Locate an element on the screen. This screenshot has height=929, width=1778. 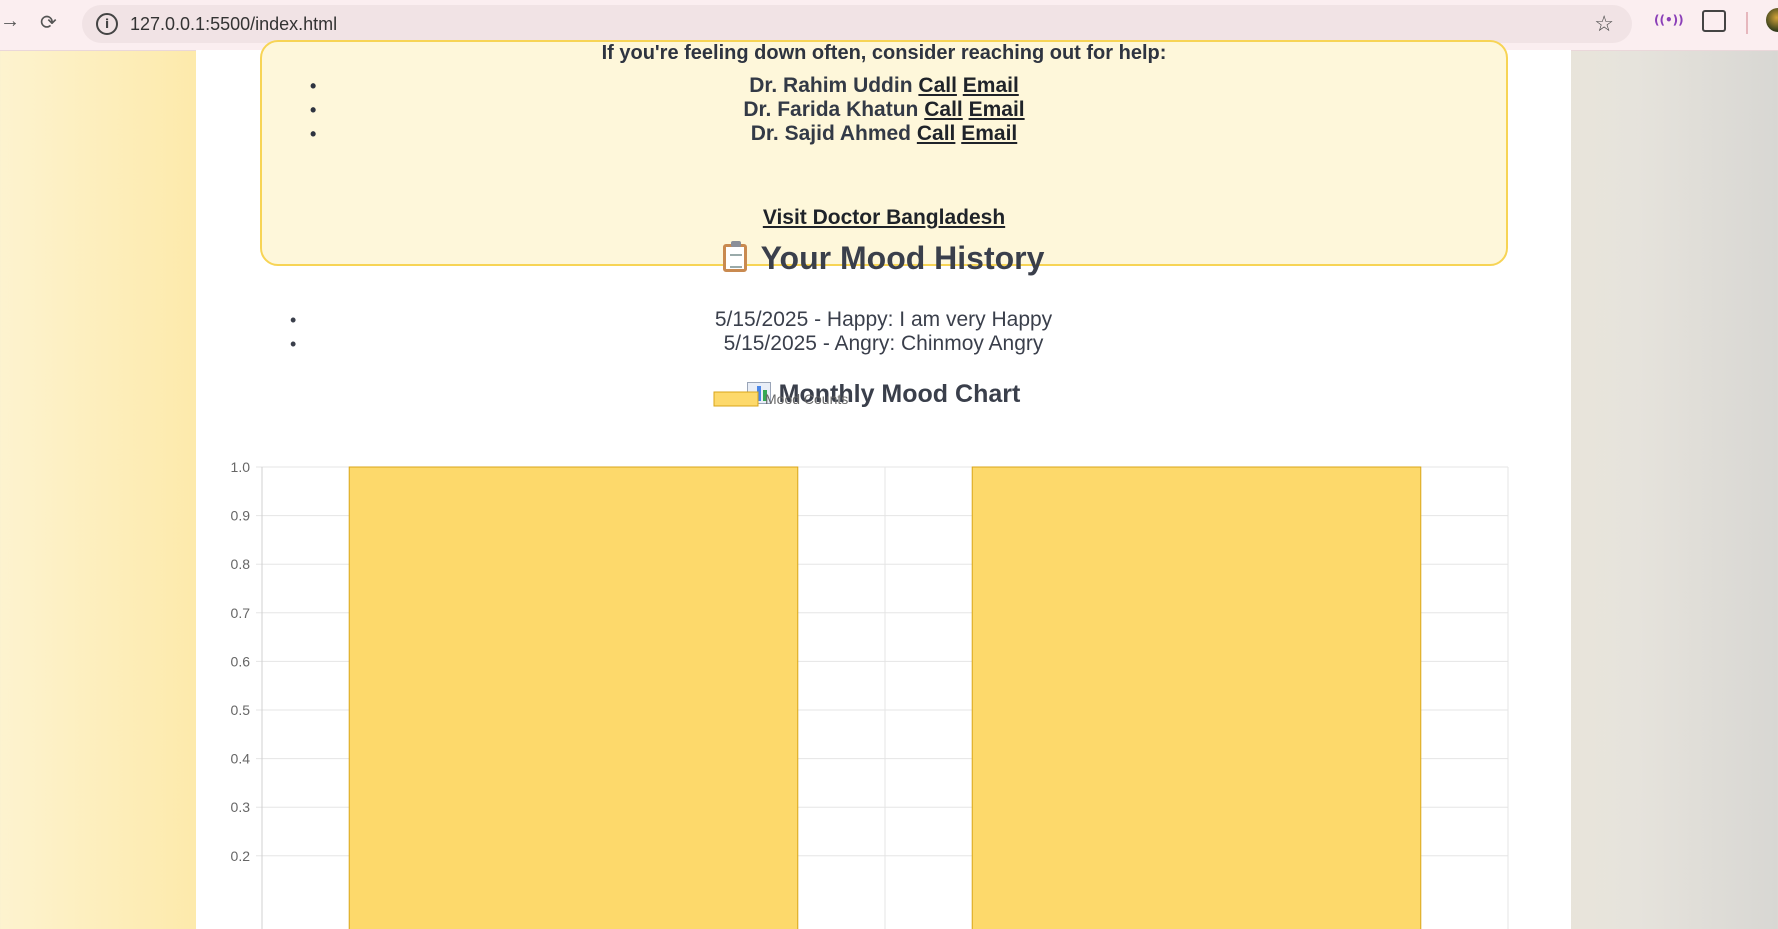
legend-label: Mood Counts is located at coordinates (806, 399).